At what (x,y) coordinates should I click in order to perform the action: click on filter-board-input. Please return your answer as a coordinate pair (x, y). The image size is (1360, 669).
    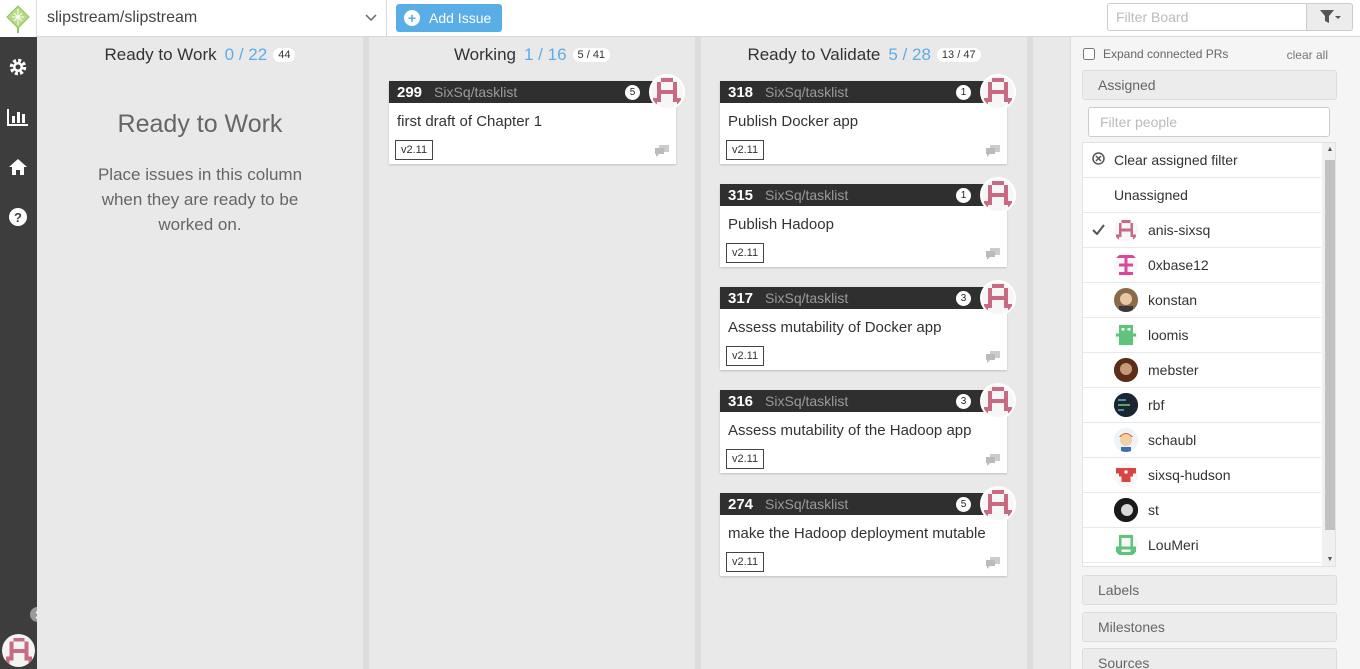
    Looking at the image, I should click on (1207, 17).